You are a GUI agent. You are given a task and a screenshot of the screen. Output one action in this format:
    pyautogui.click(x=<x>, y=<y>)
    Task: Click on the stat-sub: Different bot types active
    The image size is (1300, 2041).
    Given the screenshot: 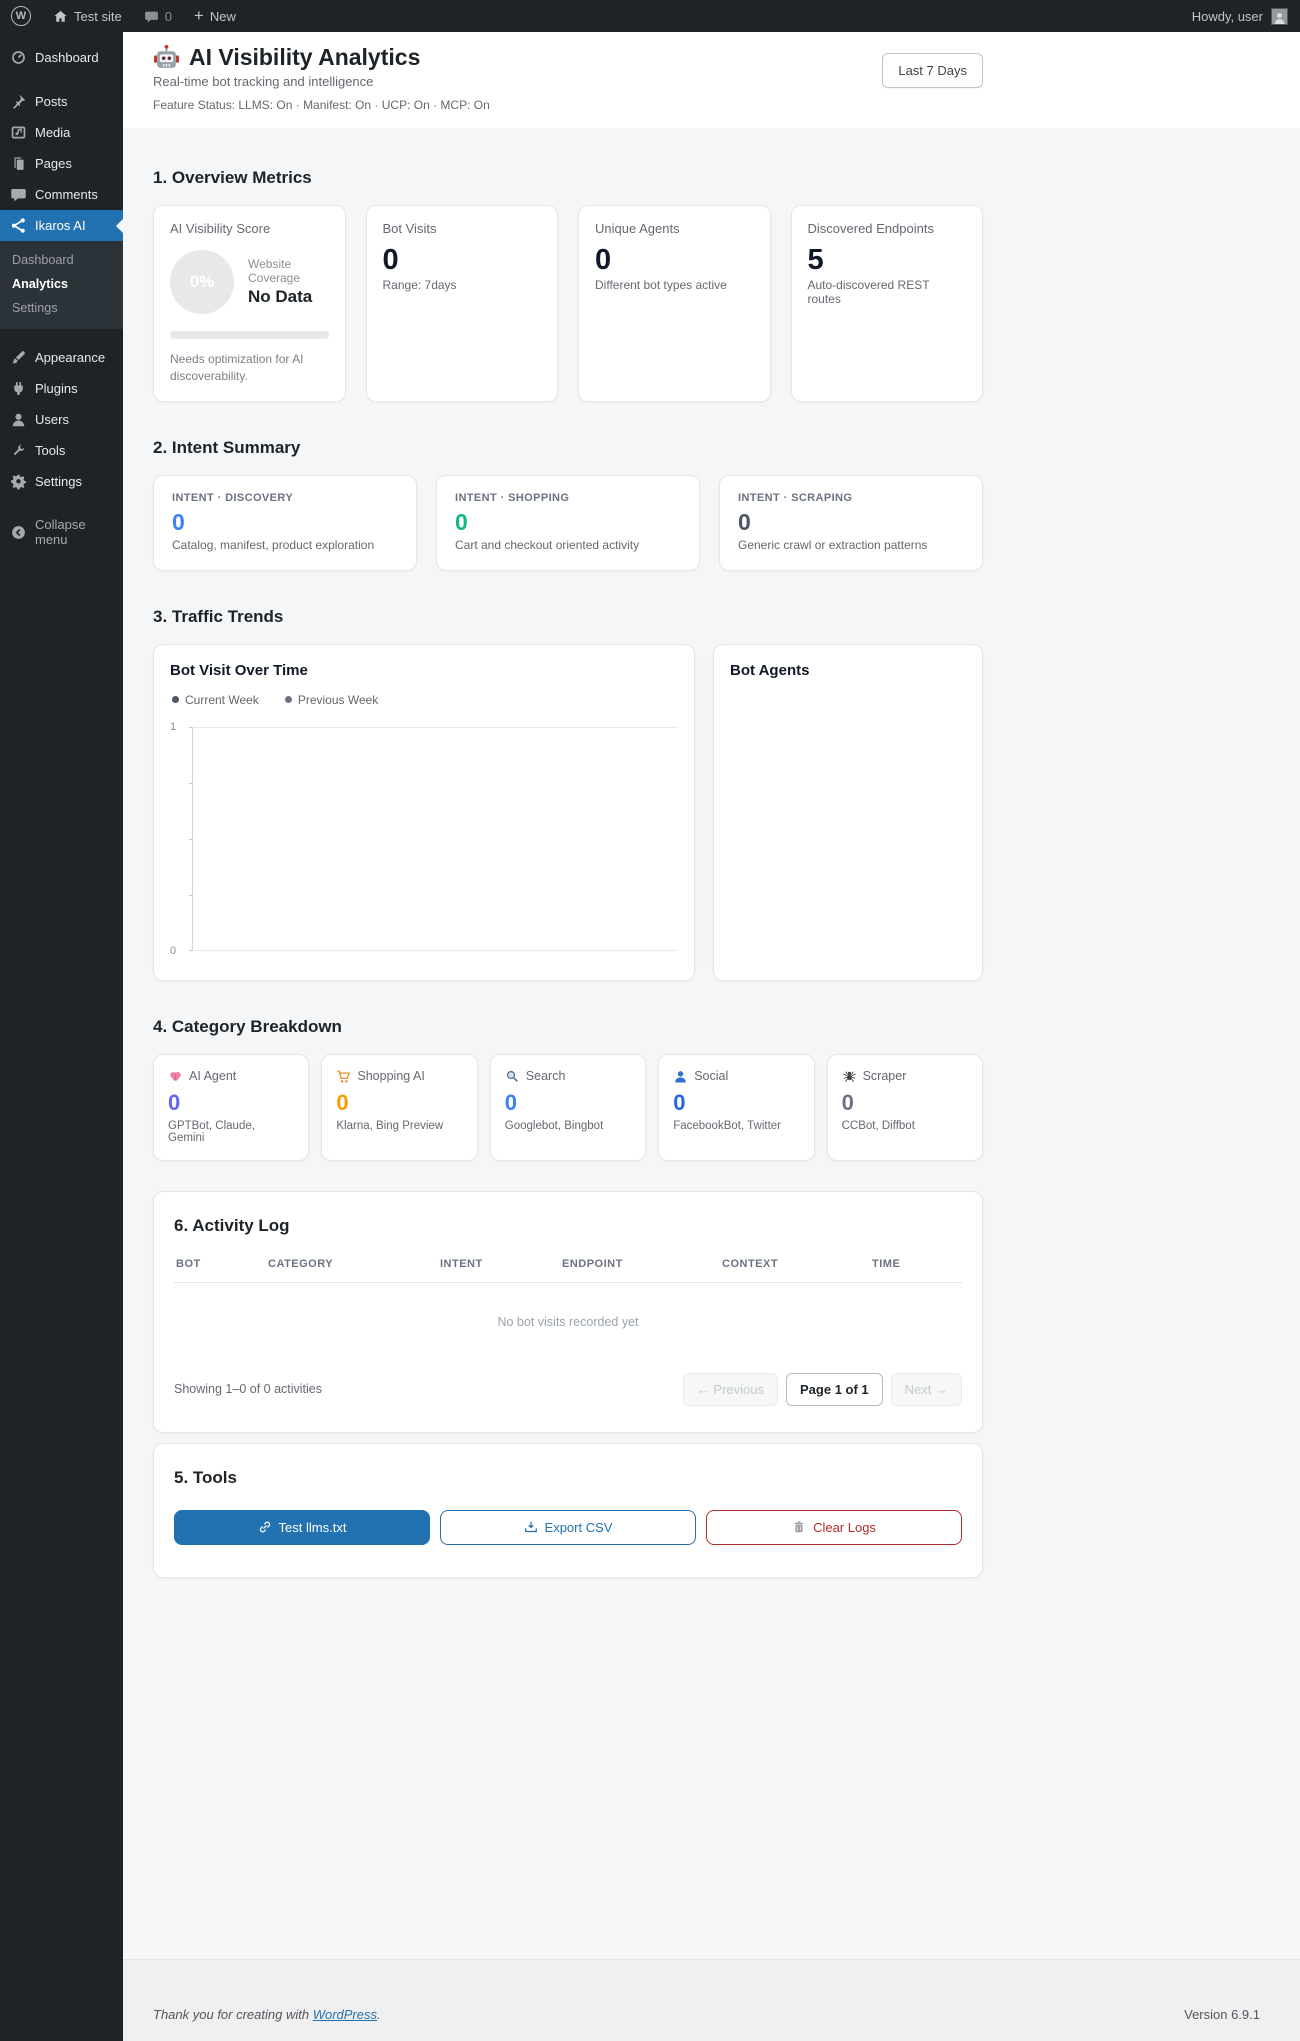 What is the action you would take?
    pyautogui.click(x=661, y=285)
    